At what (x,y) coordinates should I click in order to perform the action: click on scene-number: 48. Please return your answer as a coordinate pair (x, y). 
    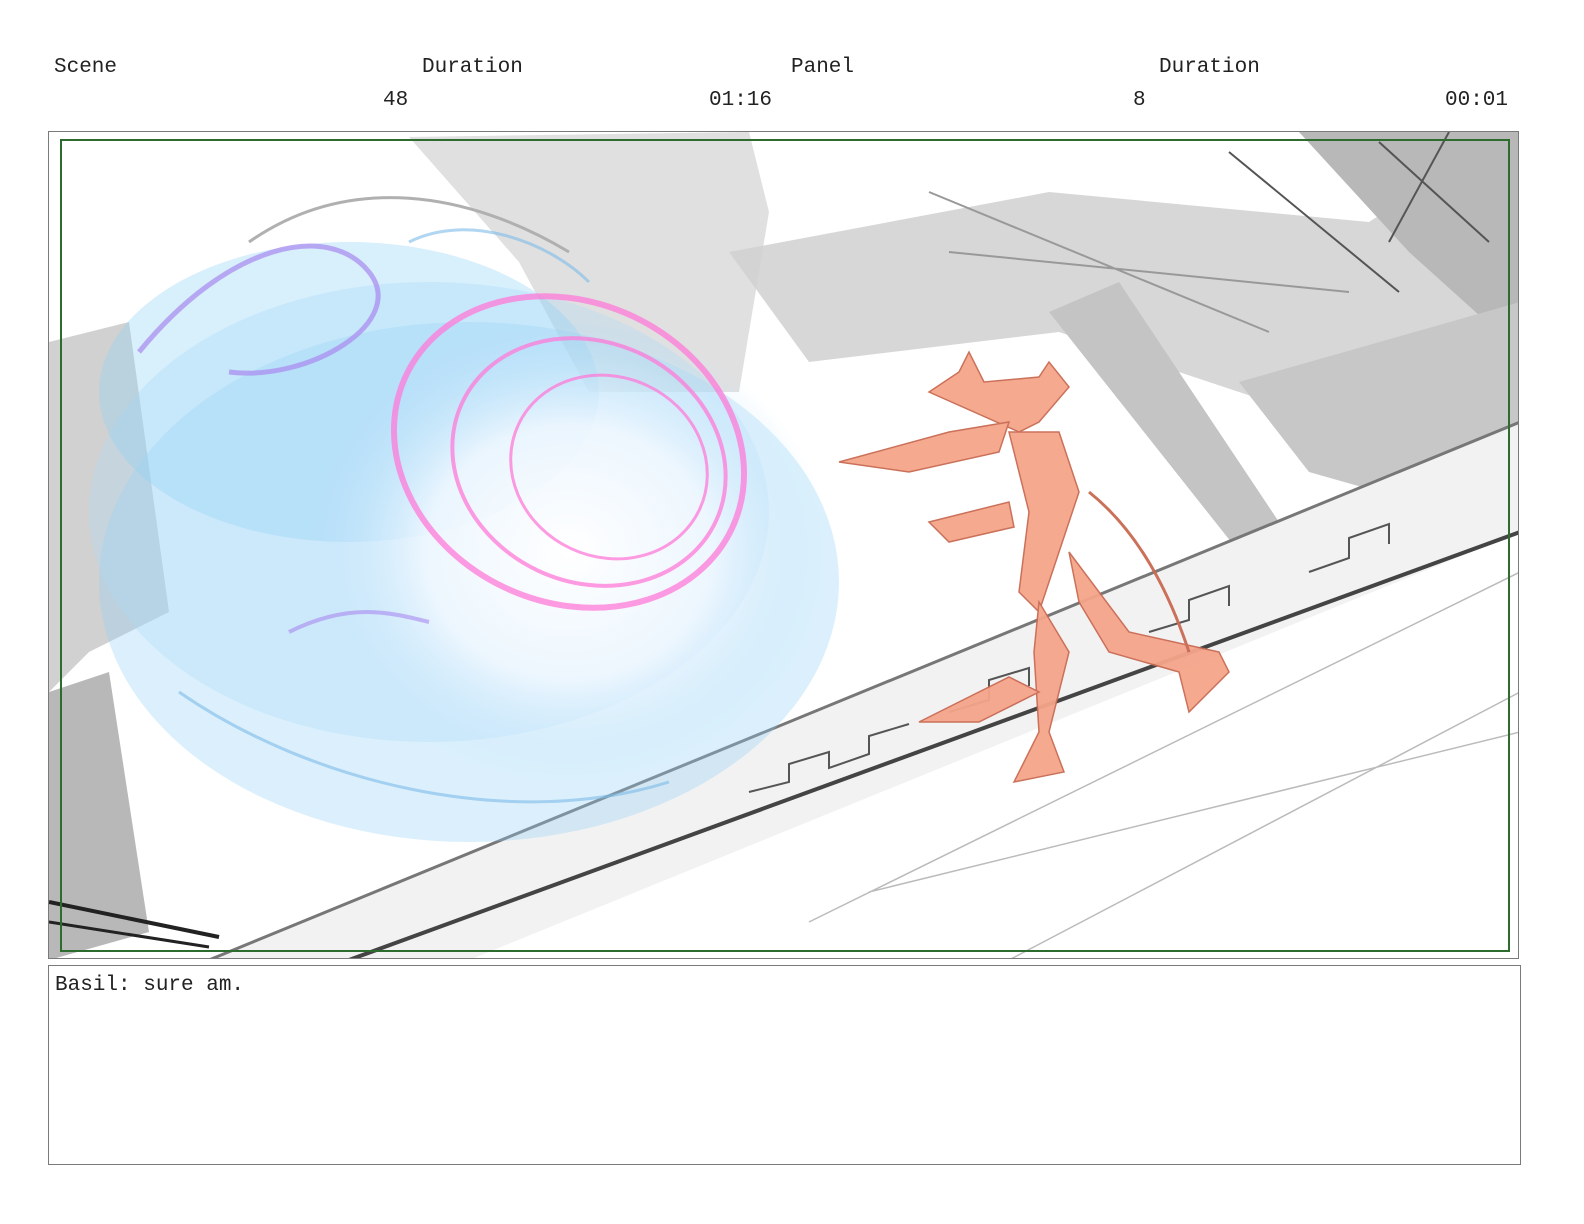
    Looking at the image, I should click on (396, 100).